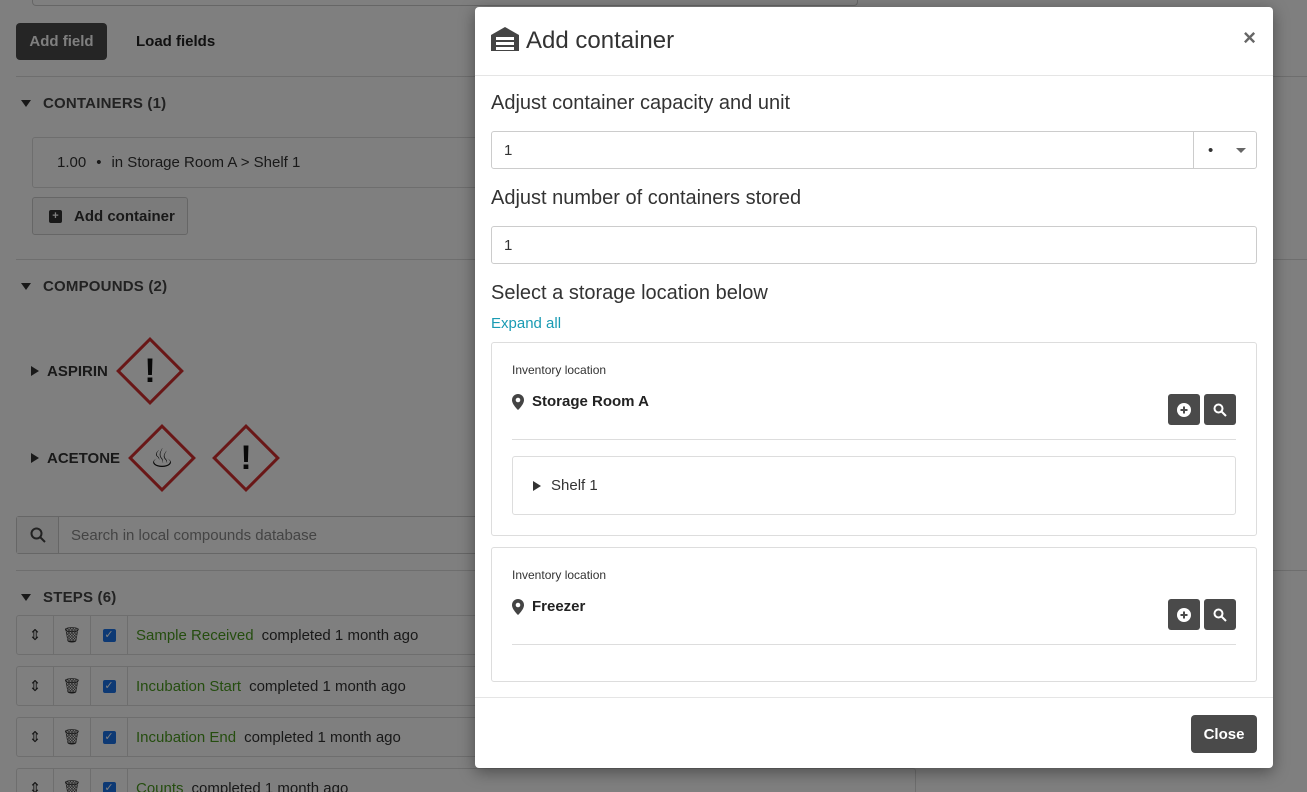  I want to click on modal-footer: Close, so click(874, 732).